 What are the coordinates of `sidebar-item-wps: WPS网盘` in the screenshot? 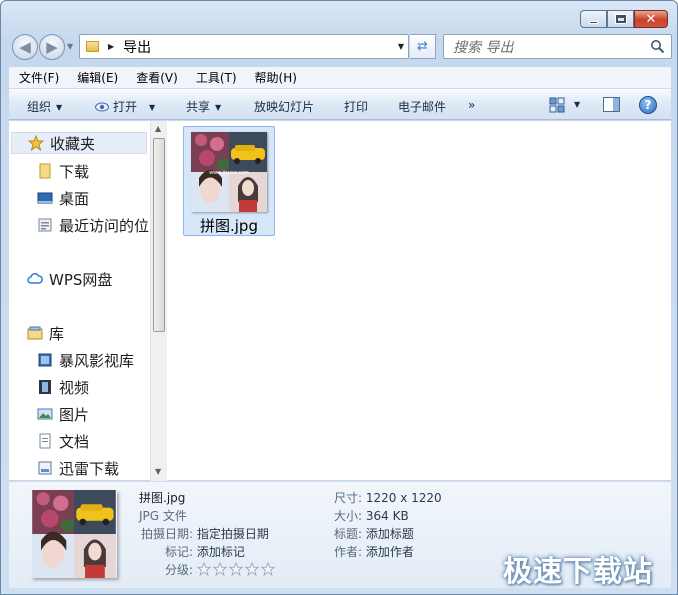 It's located at (69, 279).